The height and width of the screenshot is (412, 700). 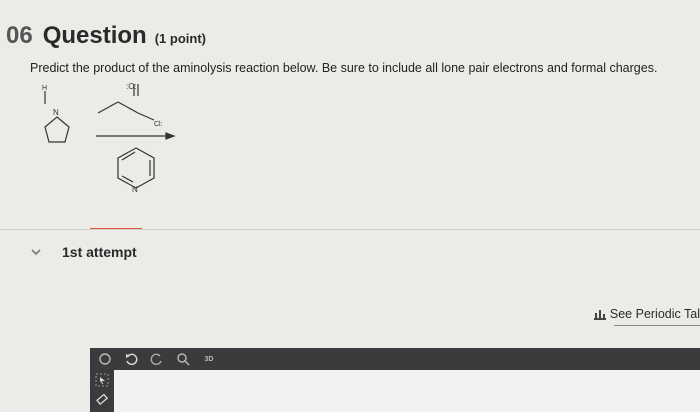 I want to click on eraser-button, so click(x=102, y=400).